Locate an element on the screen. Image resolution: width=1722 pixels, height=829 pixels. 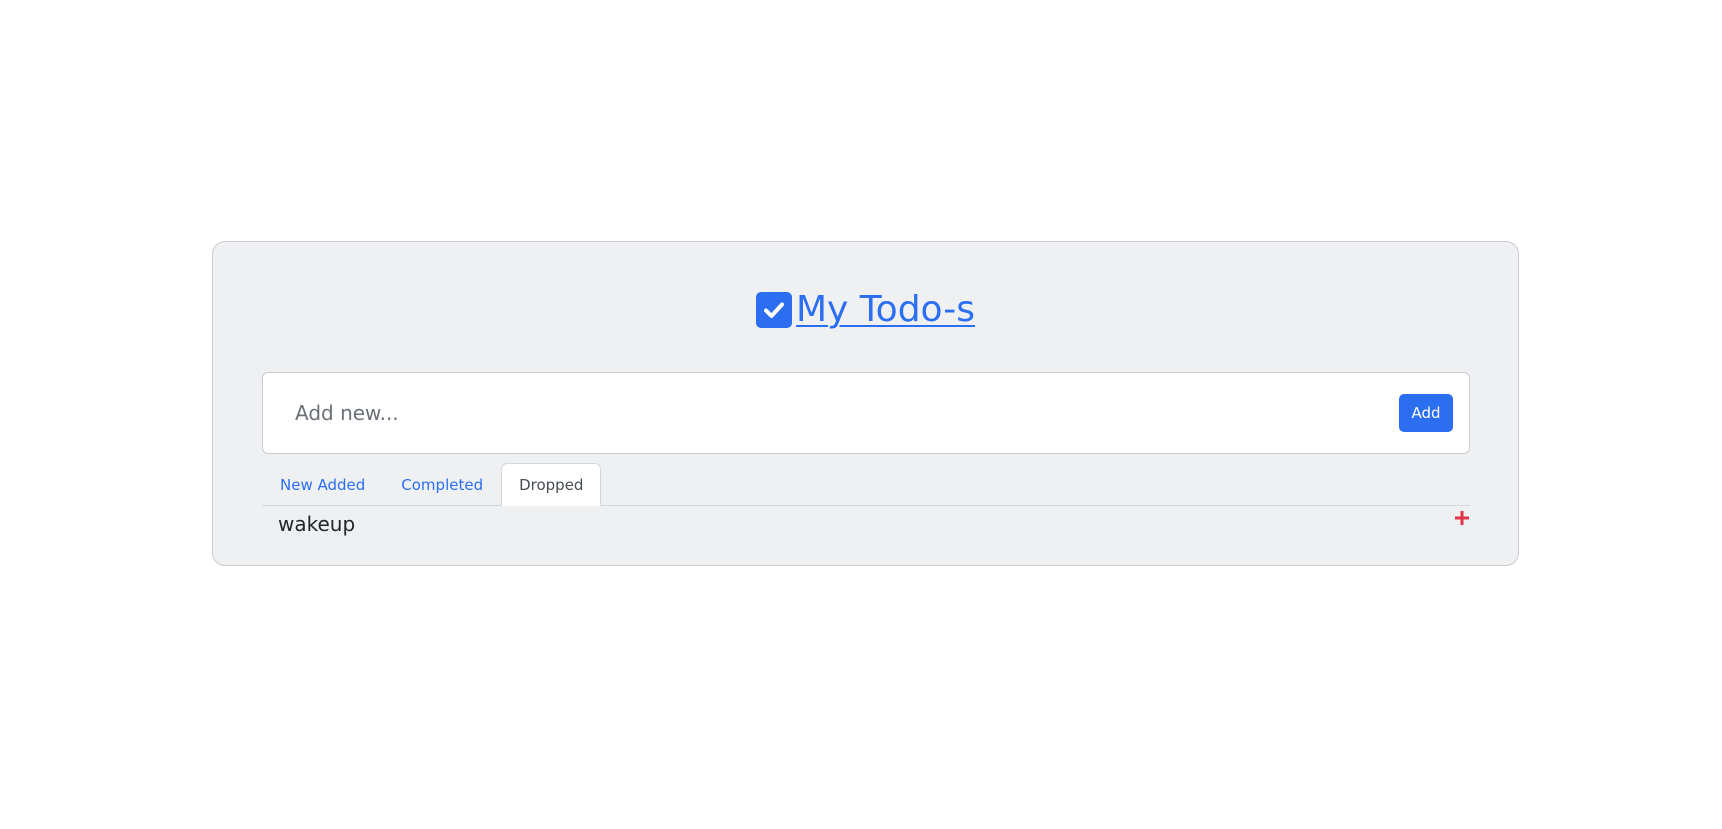
header: My Todo-s is located at coordinates (865, 310).